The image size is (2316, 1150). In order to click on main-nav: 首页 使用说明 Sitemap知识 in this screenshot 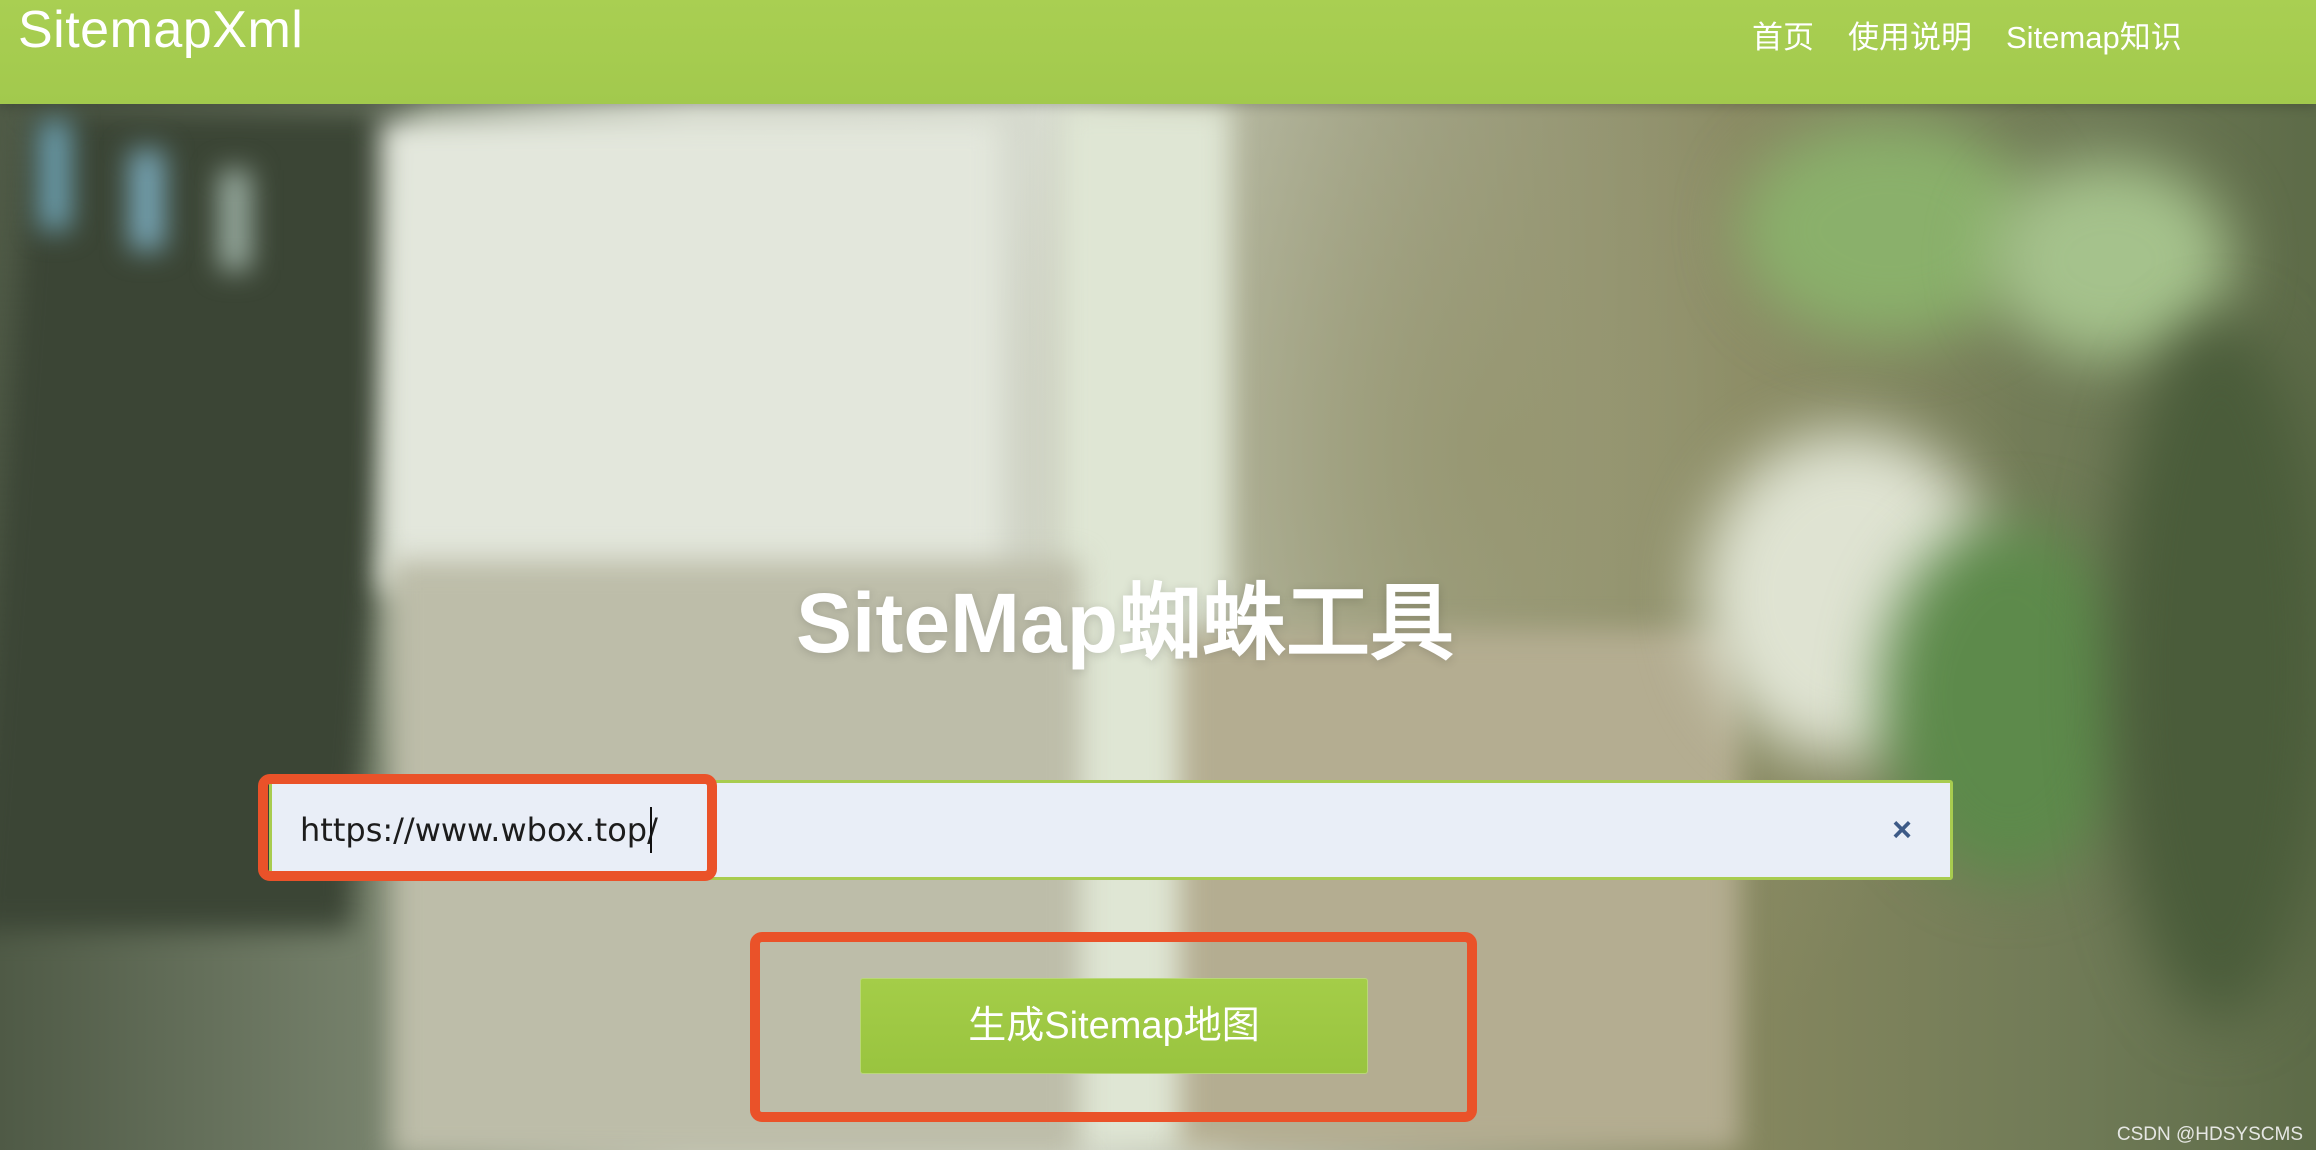, I will do `click(1967, 38)`.